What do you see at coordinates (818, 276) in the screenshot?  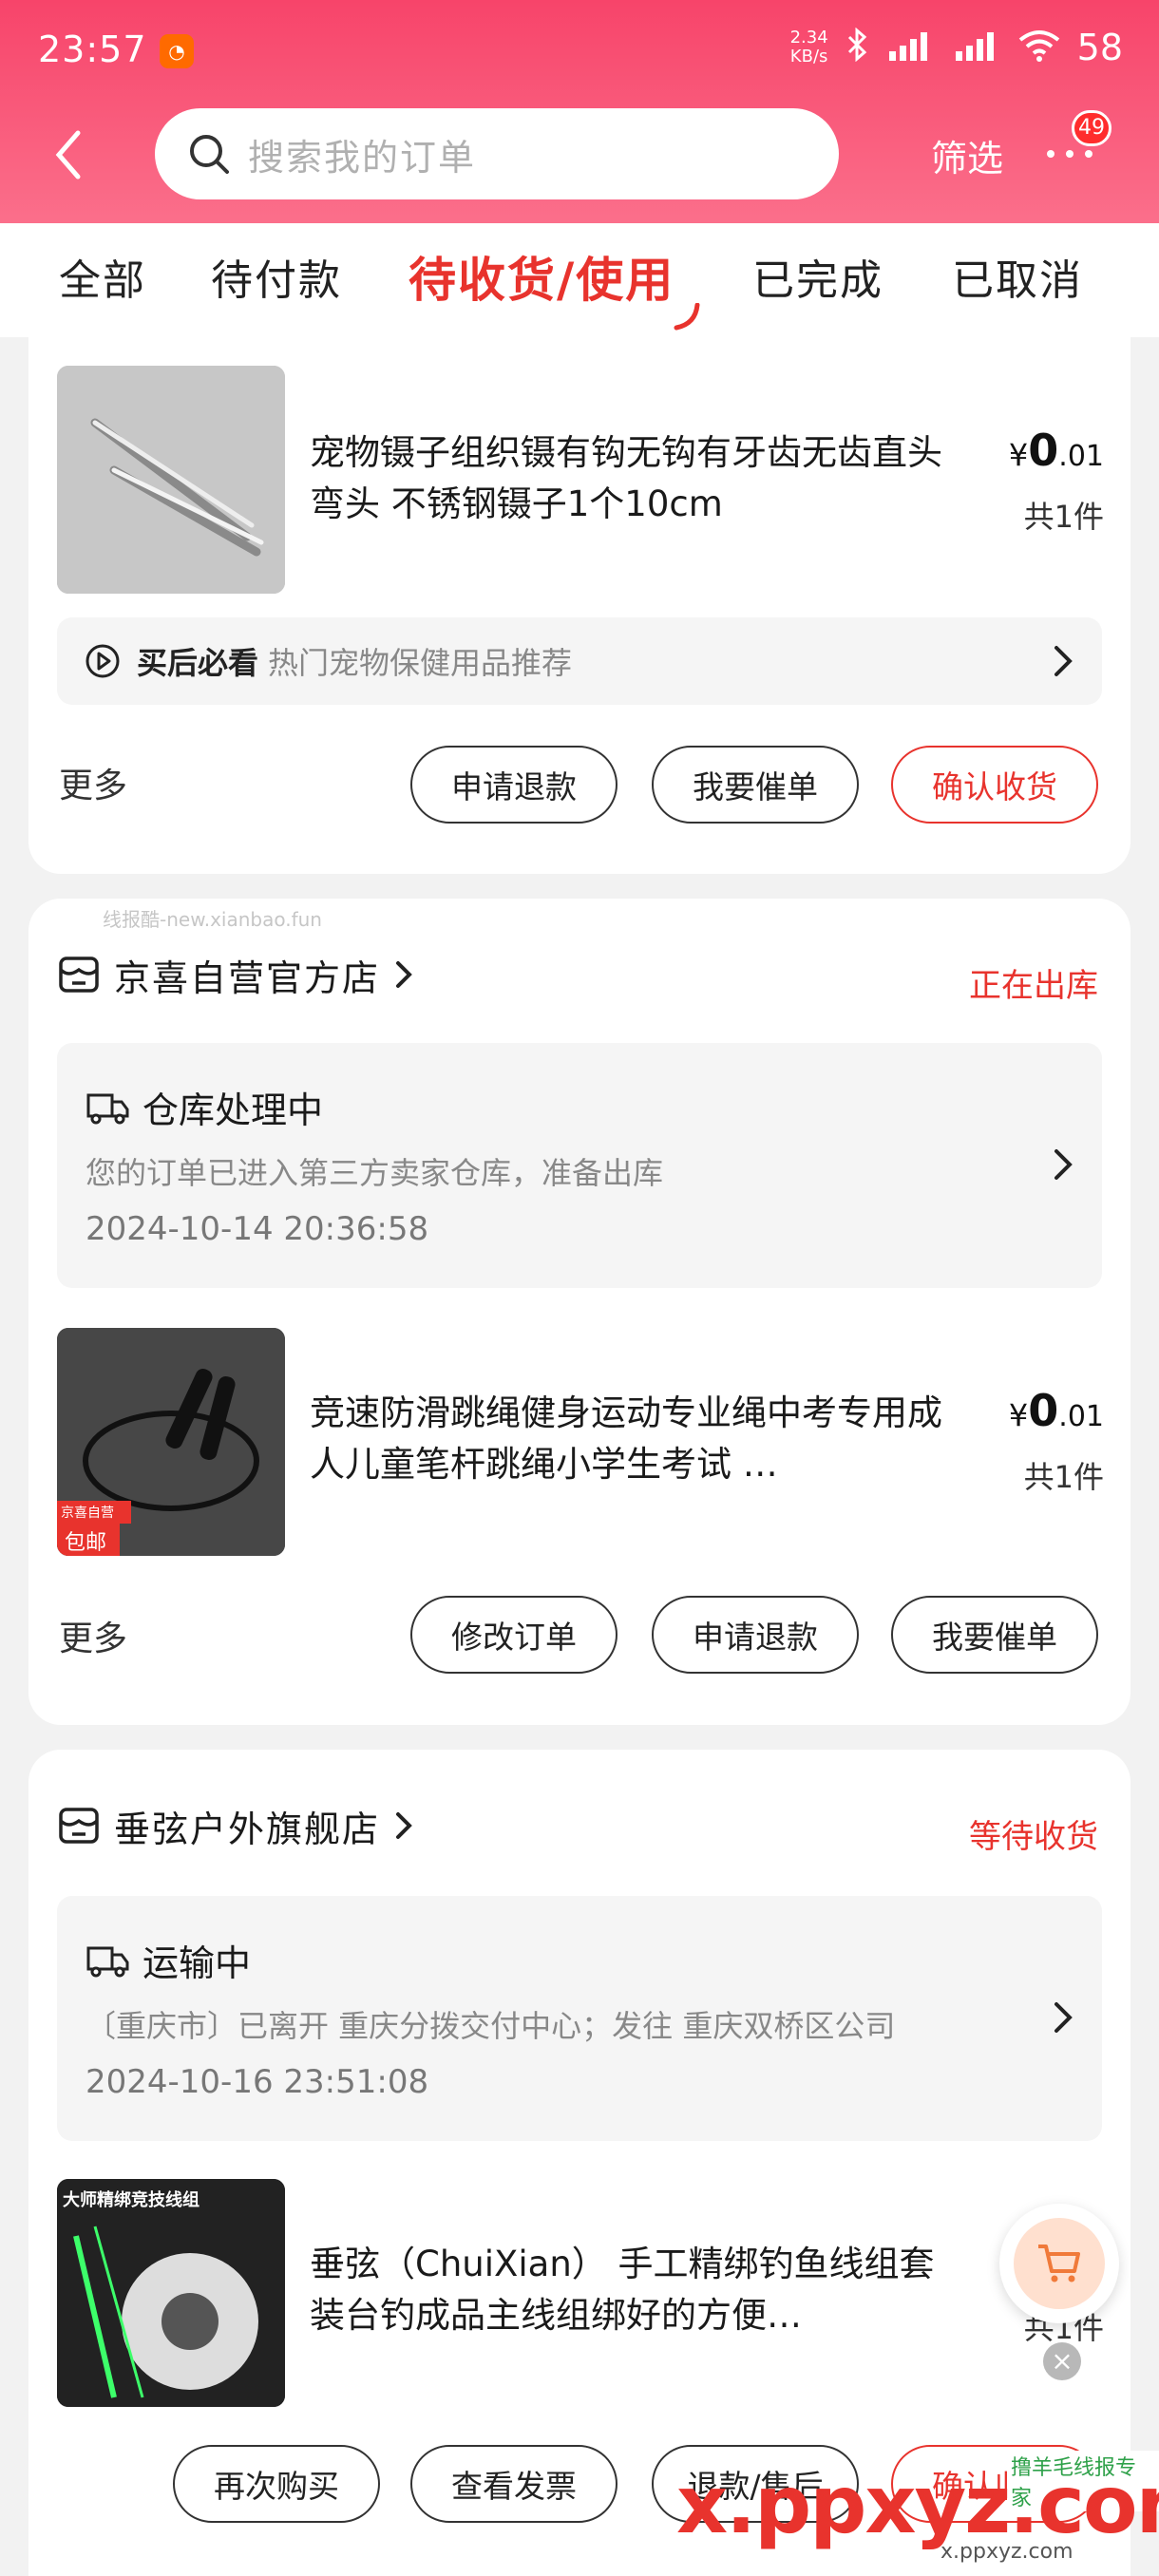 I see `tab-completed: 已完成` at bounding box center [818, 276].